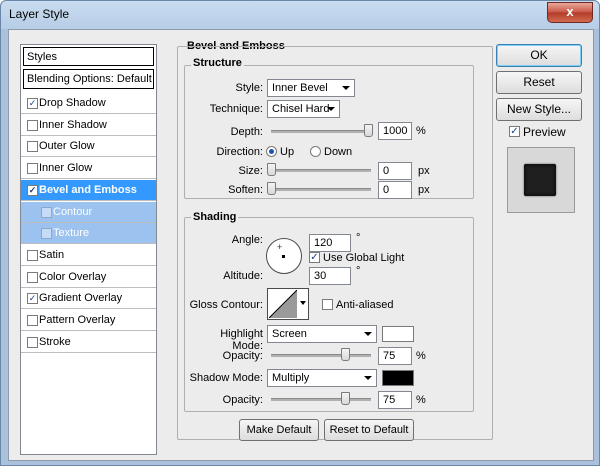  I want to click on shadow-opacity-slider-thumb, so click(345, 398).